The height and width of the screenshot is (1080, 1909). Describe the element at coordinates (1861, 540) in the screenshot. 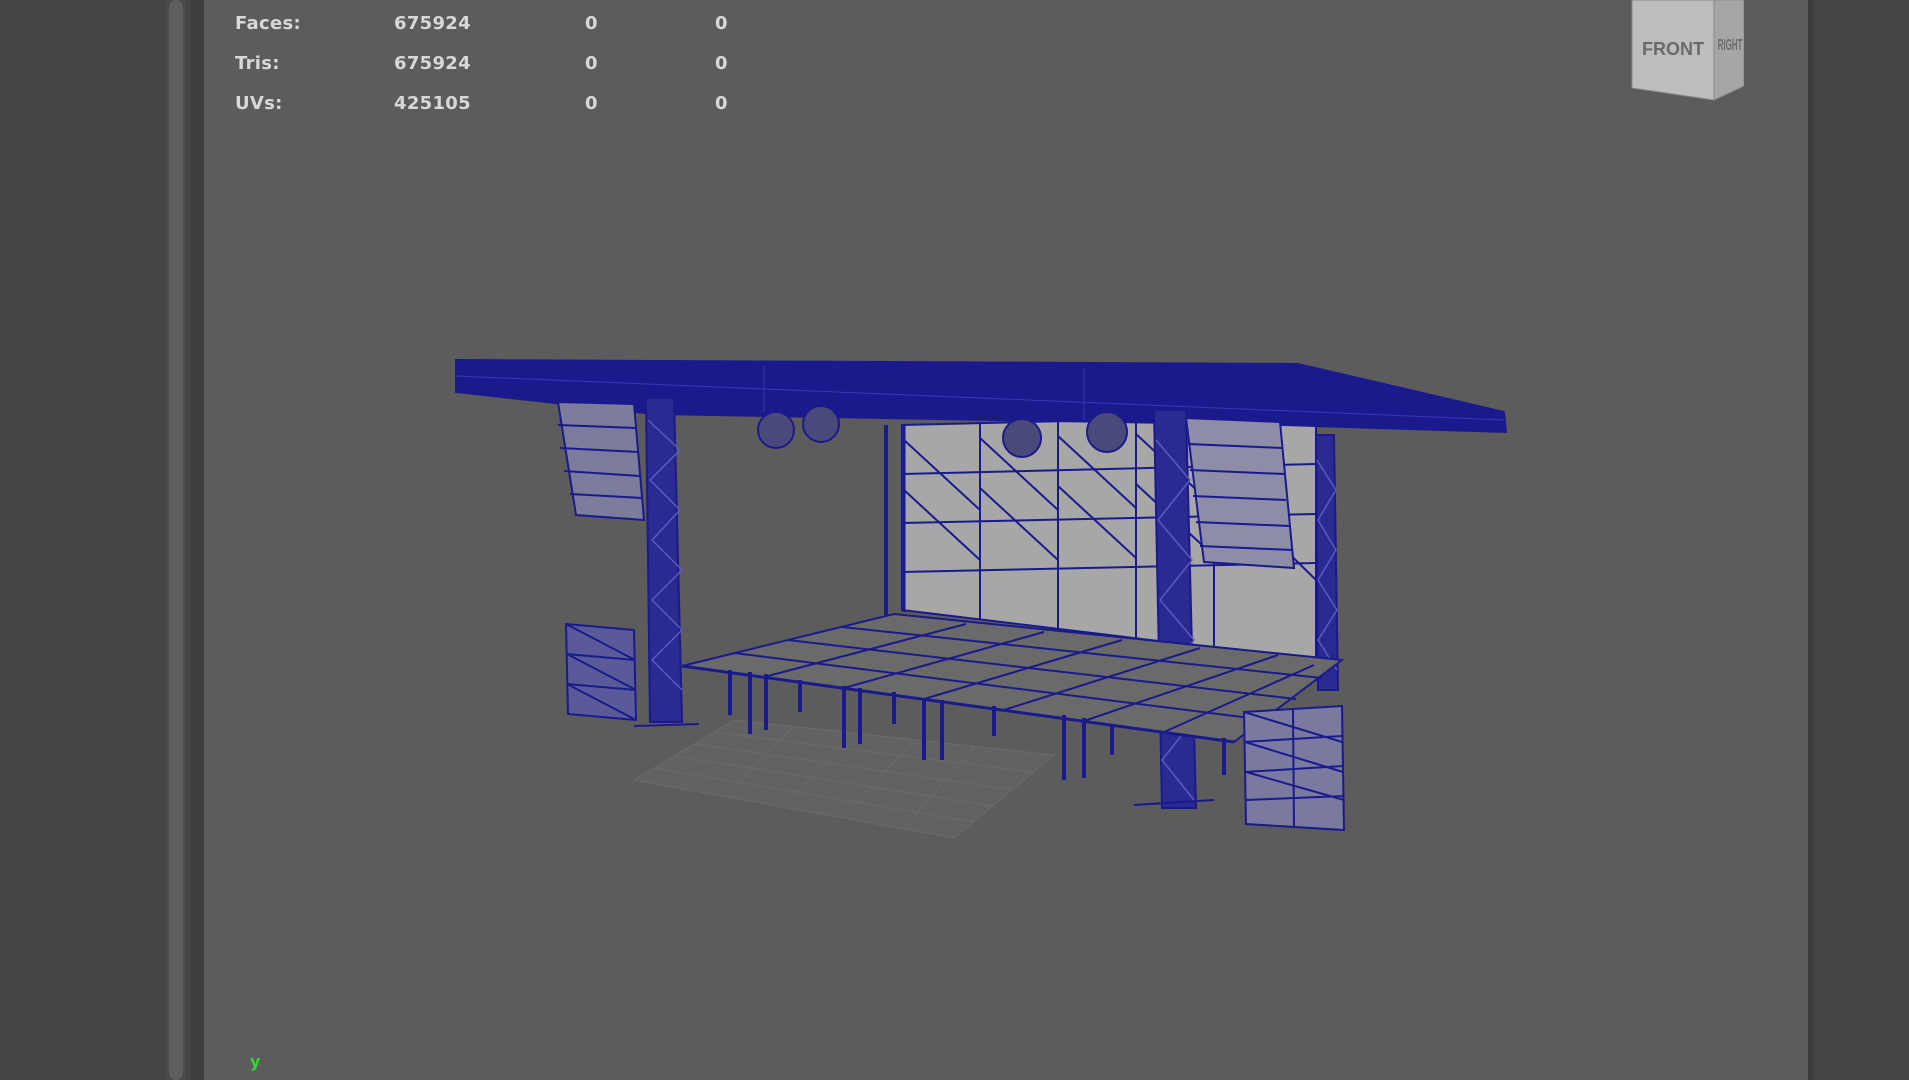

I see `right-panel` at that location.